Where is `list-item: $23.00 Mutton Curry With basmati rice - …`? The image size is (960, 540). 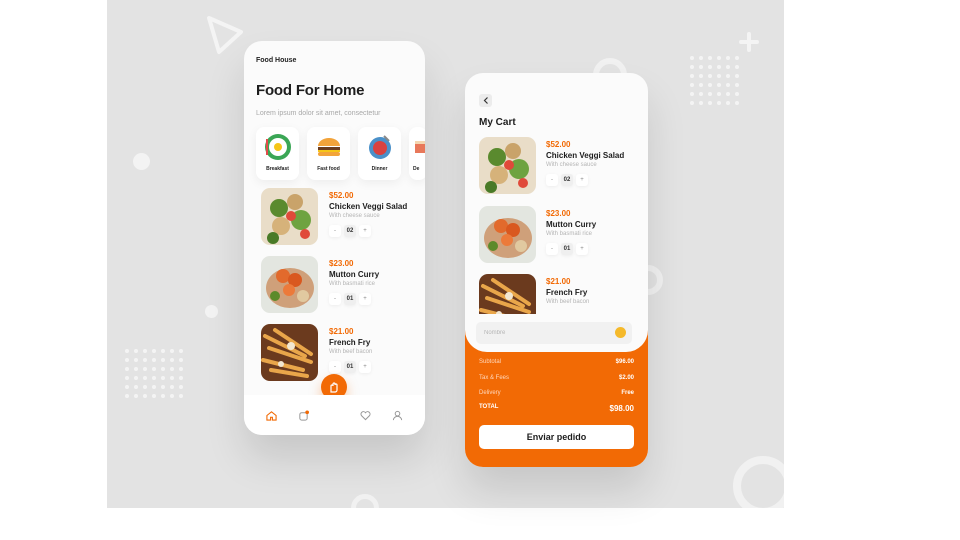 list-item: $23.00 Mutton Curry With basmati rice - … is located at coordinates (341, 286).